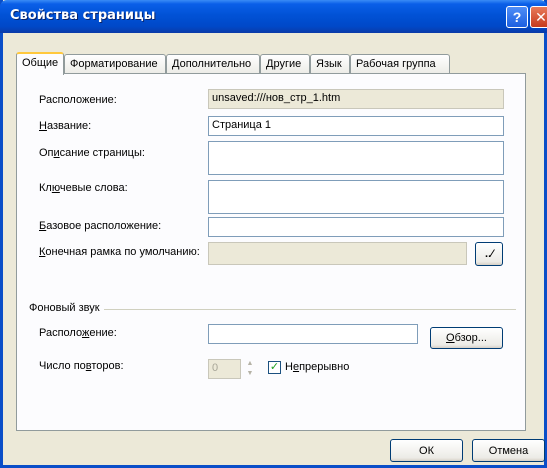  I want to click on tab-formatting: Форматирование, so click(115, 64).